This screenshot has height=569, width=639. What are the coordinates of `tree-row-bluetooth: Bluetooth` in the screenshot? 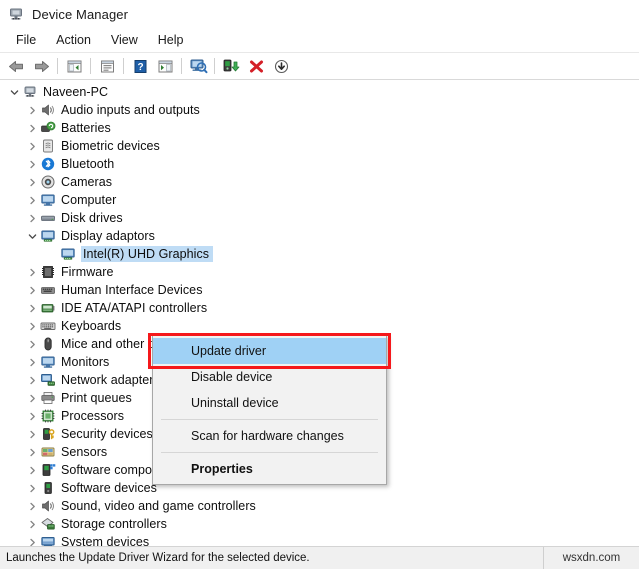 It's located at (319, 164).